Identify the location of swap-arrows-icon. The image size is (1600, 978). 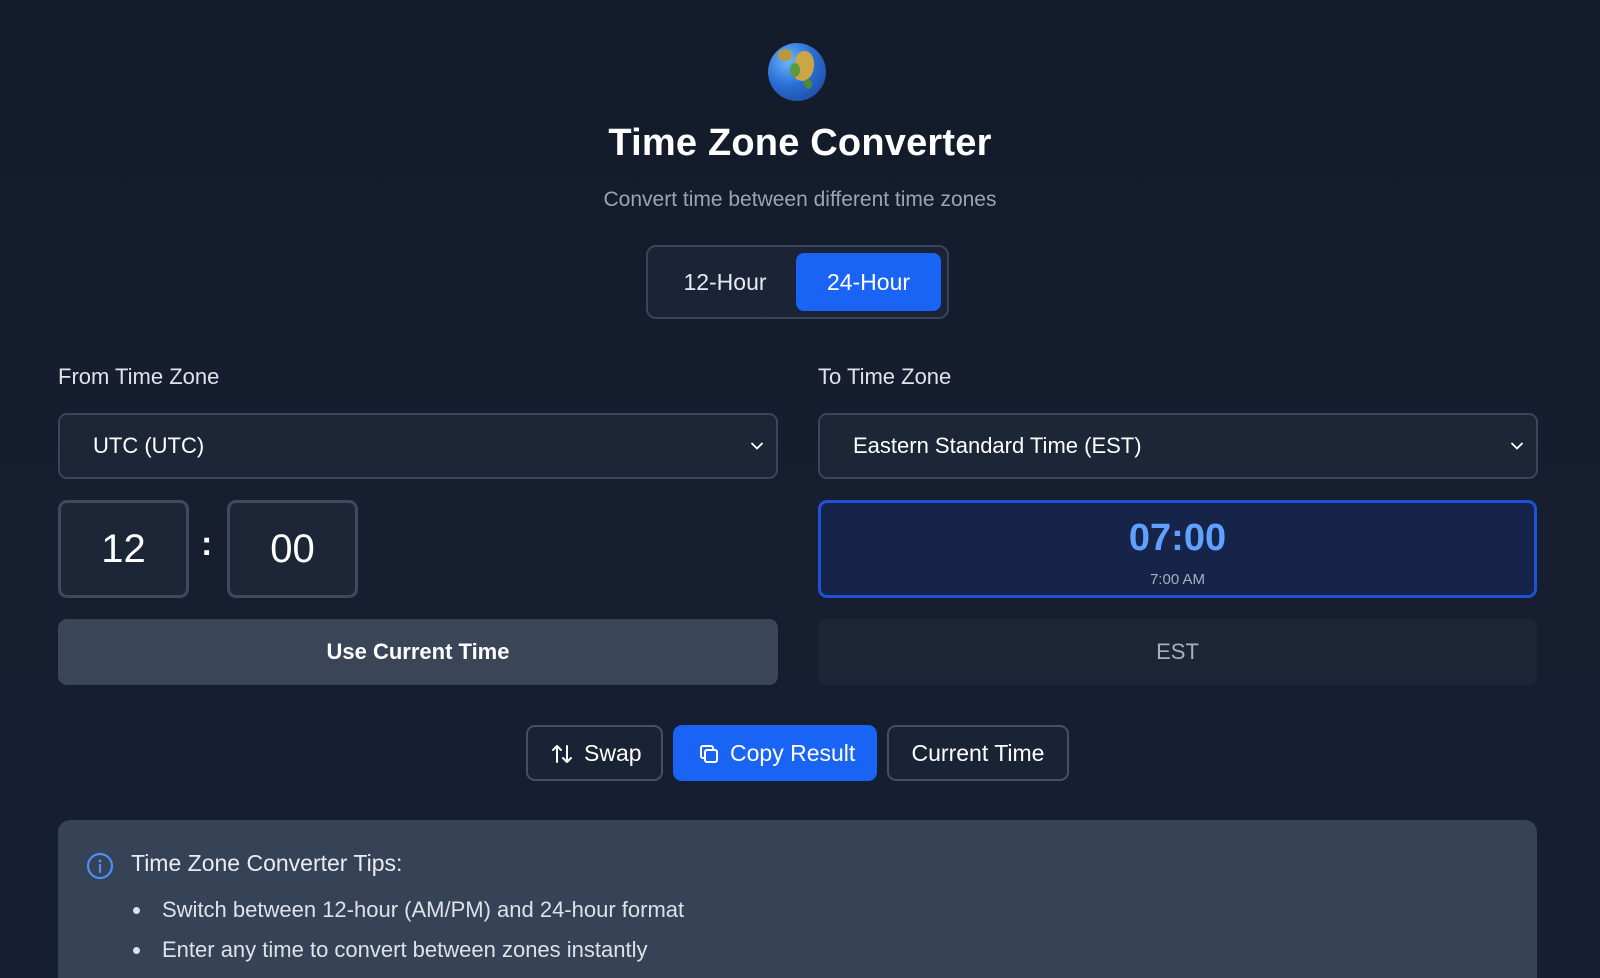
(562, 754).